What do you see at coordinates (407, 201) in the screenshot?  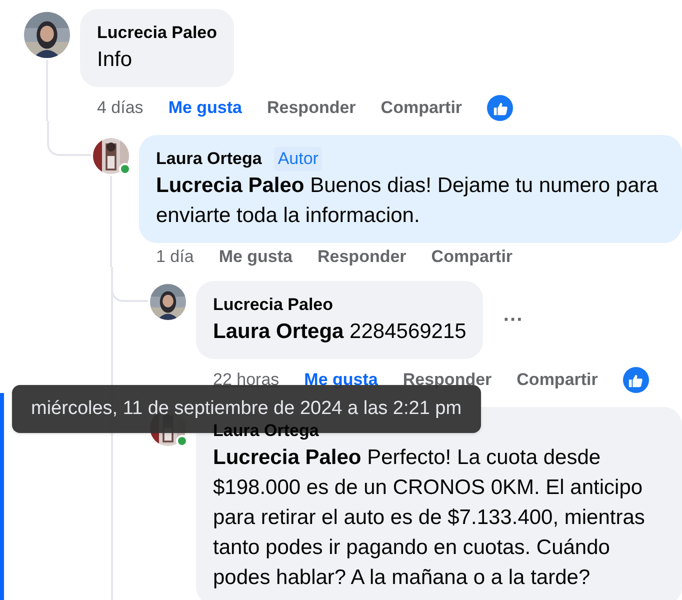 I see `comment-text: Lucrecia Paleo Buenos dias! Dejame tu numero para enviarte toda la informacion.` at bounding box center [407, 201].